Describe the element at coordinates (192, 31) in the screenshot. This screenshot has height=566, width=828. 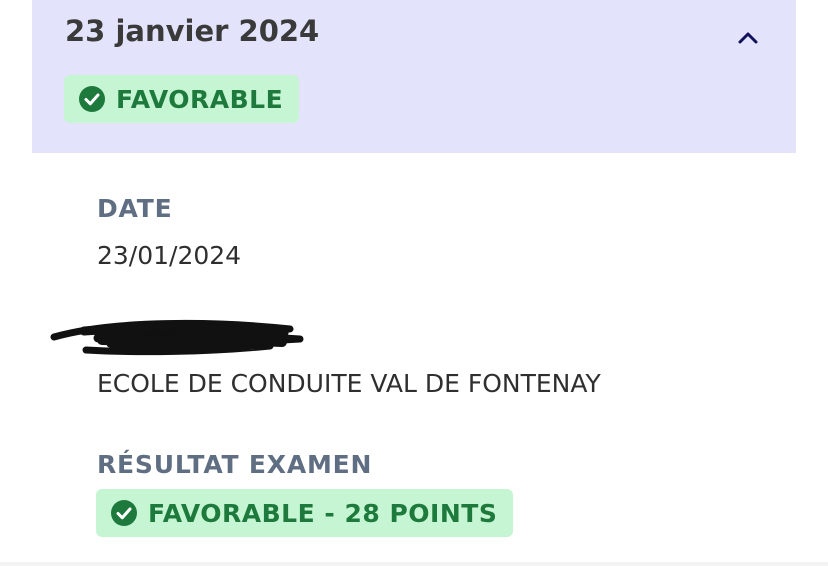
I see `exam-date-title: 23 janvier 2024` at that location.